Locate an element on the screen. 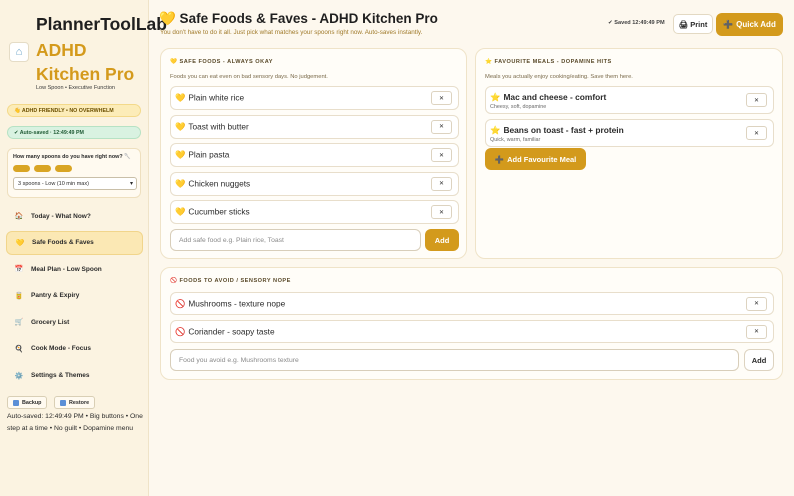  spoon-question: How many spoons do you have right now? 🥄 is located at coordinates (72, 157).